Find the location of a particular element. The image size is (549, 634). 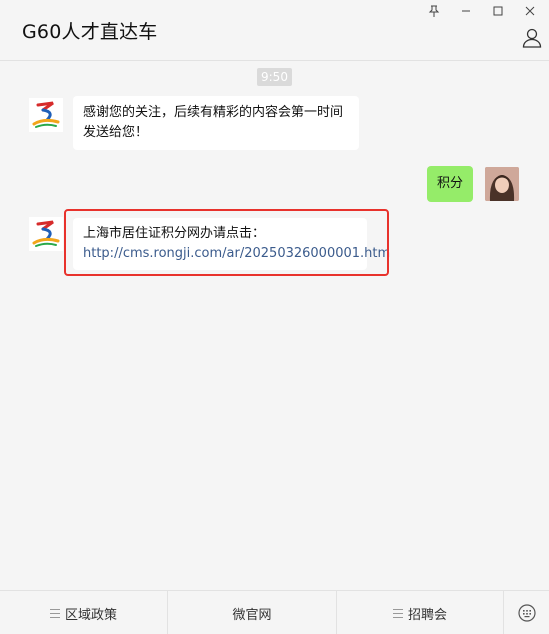

pin-icon is located at coordinates (434, 11).